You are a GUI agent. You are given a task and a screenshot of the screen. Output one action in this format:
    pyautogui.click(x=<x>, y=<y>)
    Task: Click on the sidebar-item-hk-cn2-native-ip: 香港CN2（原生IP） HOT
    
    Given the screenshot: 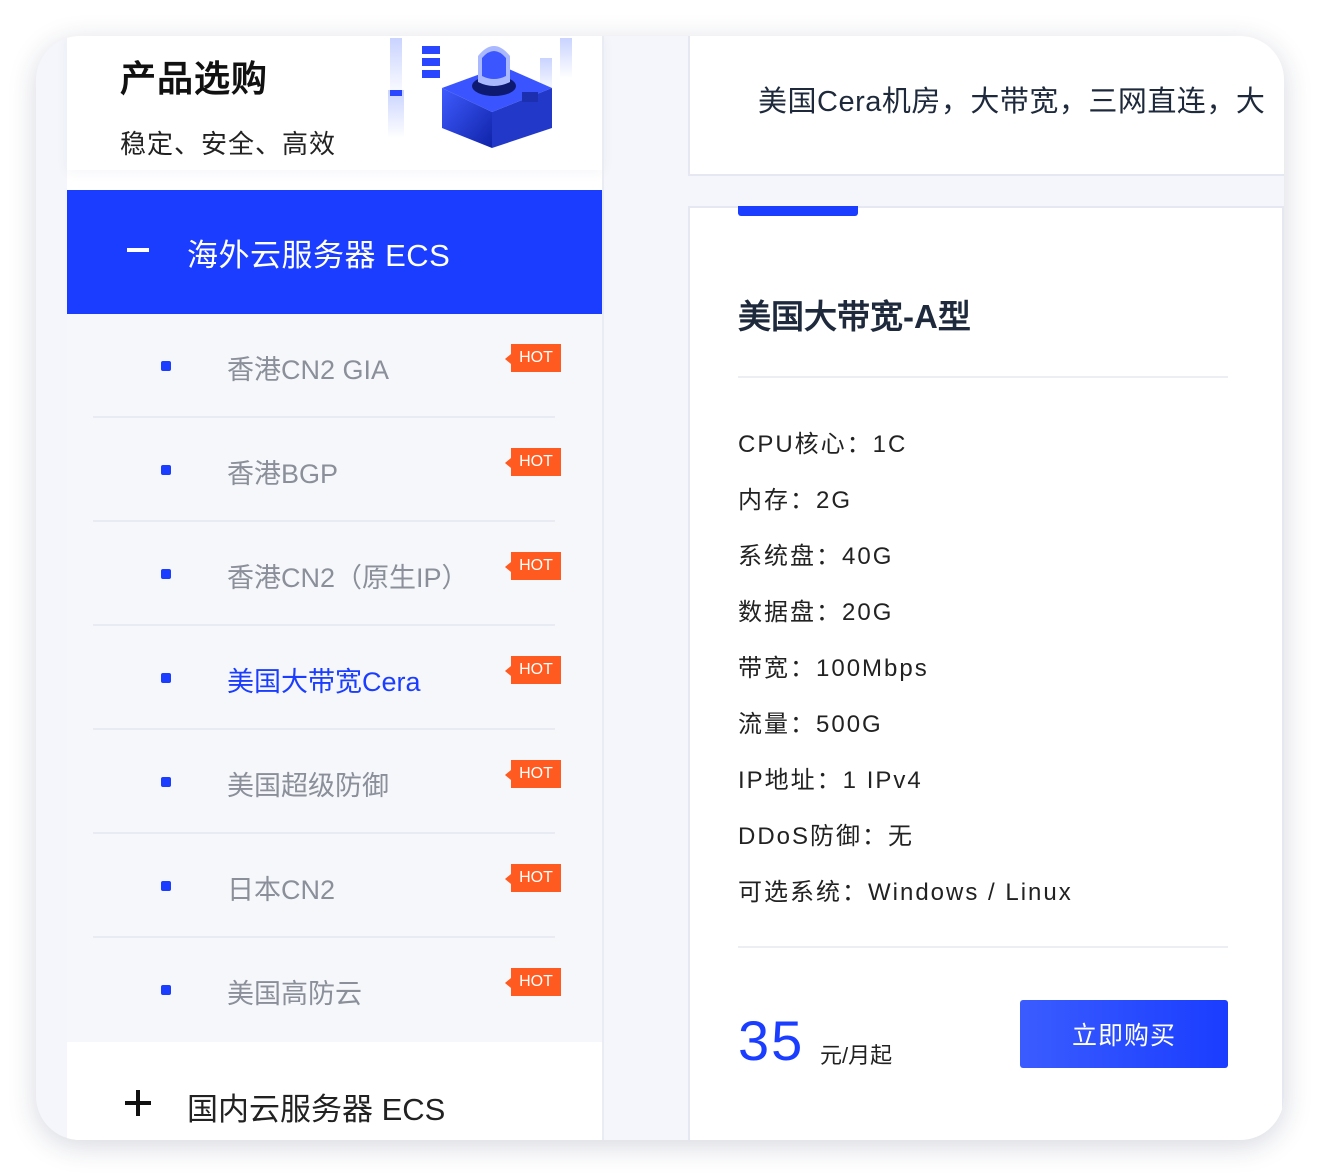 What is the action you would take?
    pyautogui.click(x=327, y=574)
    